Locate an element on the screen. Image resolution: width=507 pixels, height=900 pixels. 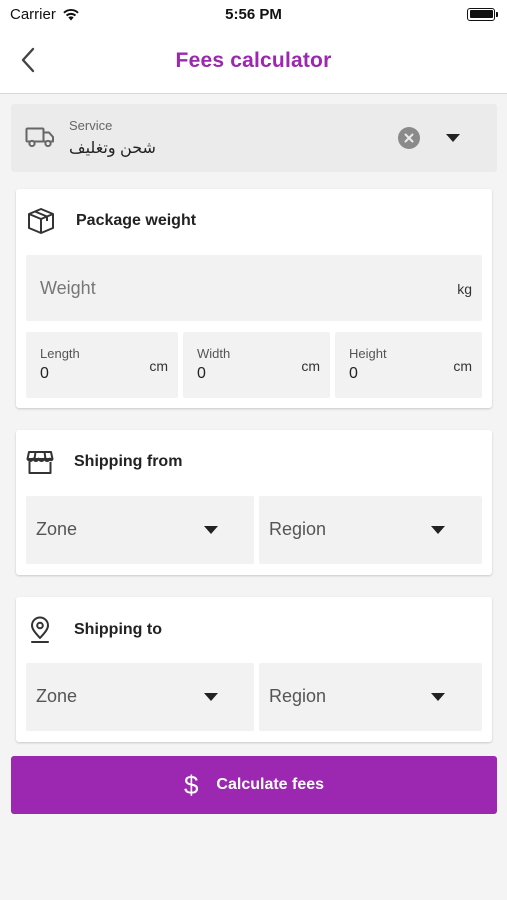
length-input: Length 0 cm is located at coordinates (102, 365).